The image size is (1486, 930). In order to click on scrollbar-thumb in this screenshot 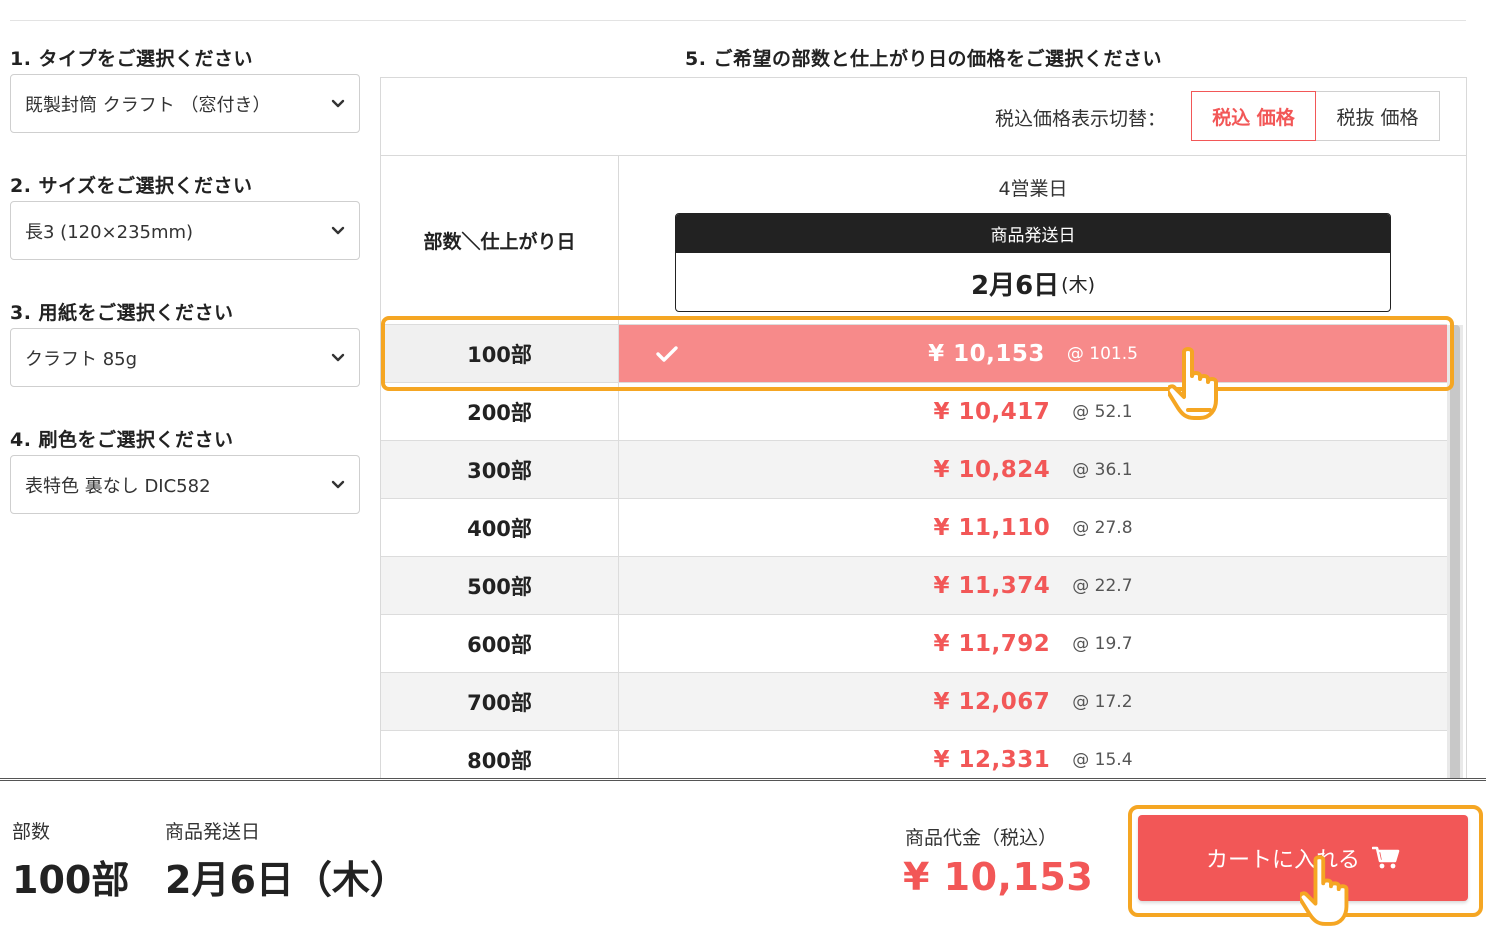, I will do `click(1455, 553)`.